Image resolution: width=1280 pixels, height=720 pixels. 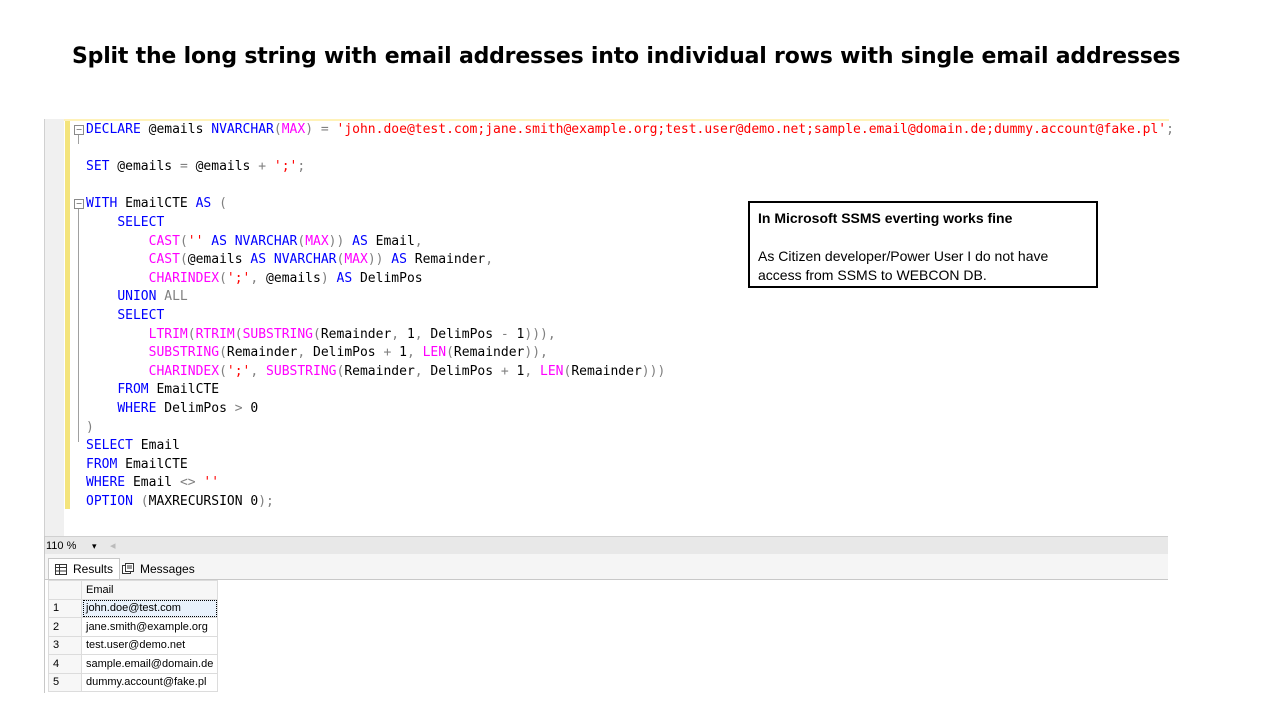 What do you see at coordinates (65, 664) in the screenshot?
I see `row-number: 4` at bounding box center [65, 664].